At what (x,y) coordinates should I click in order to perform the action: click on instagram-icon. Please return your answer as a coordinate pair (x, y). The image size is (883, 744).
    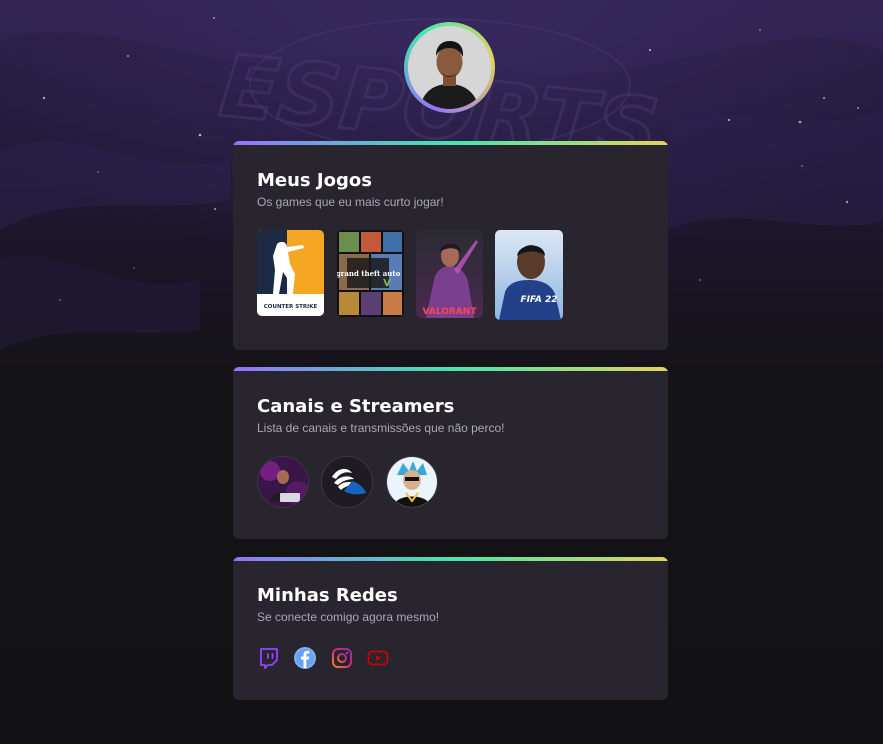
    Looking at the image, I should click on (342, 658).